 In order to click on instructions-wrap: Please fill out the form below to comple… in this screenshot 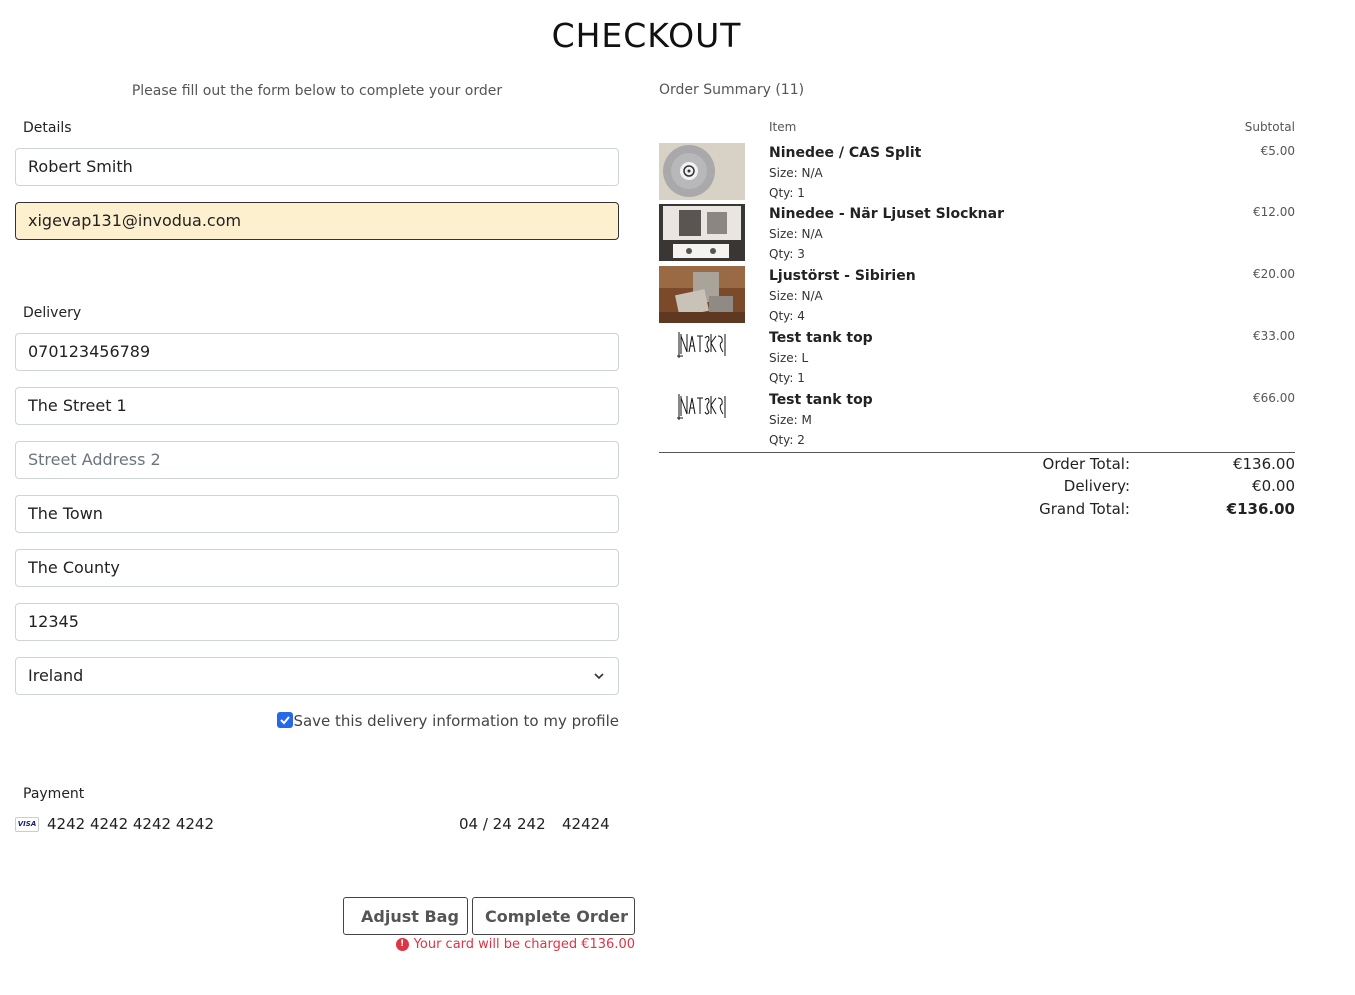, I will do `click(317, 91)`.